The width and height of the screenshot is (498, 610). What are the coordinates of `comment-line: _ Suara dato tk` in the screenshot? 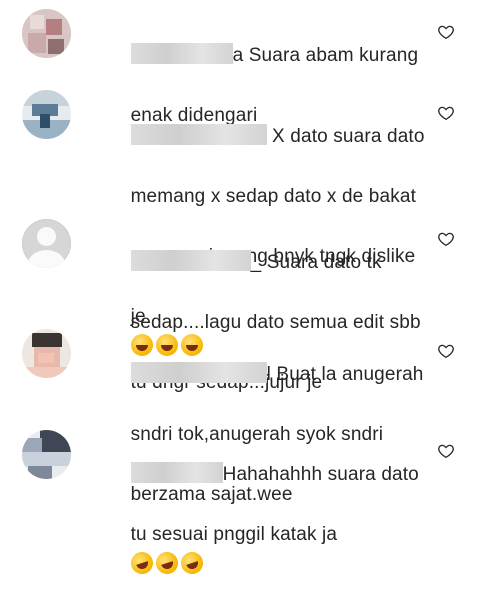 It's located at (316, 262).